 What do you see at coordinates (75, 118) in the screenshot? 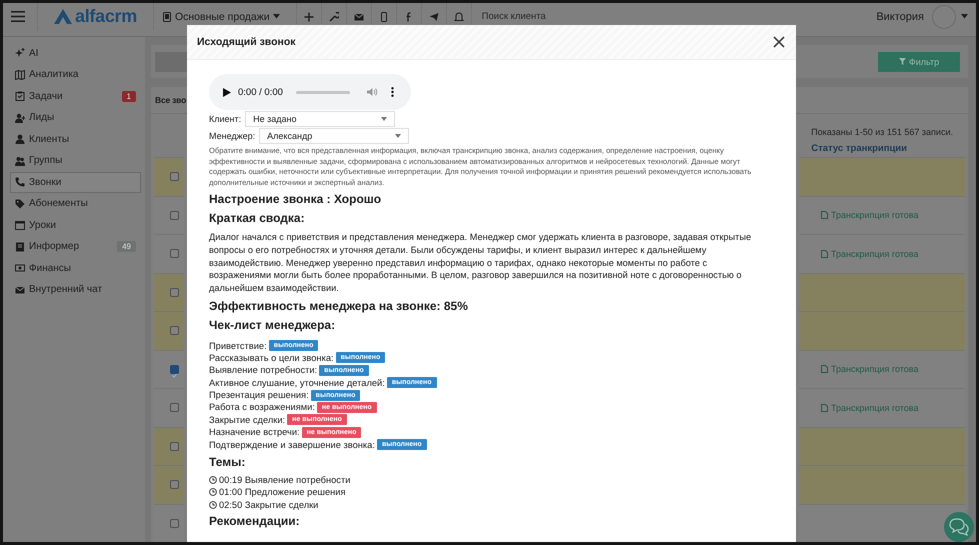
I see `sidebar-item: Лиды` at bounding box center [75, 118].